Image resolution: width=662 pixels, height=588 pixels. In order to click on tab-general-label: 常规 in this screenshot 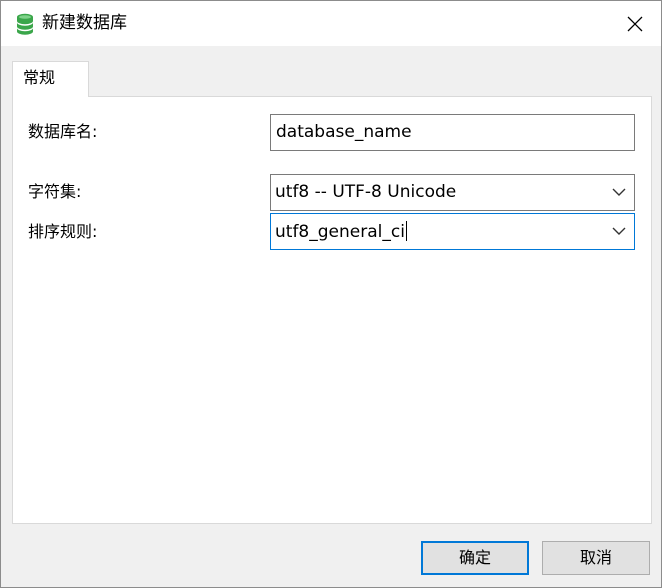, I will do `click(39, 77)`.